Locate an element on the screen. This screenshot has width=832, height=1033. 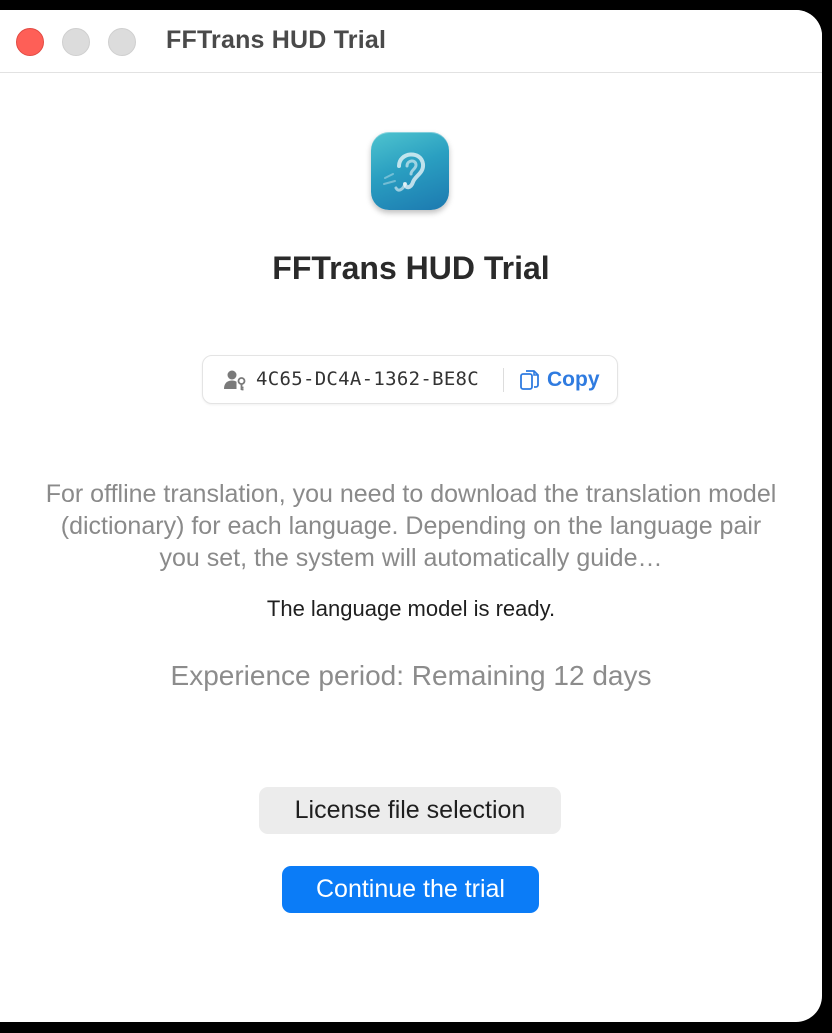
continue-trial-button: Continue the trial is located at coordinates (410, 889).